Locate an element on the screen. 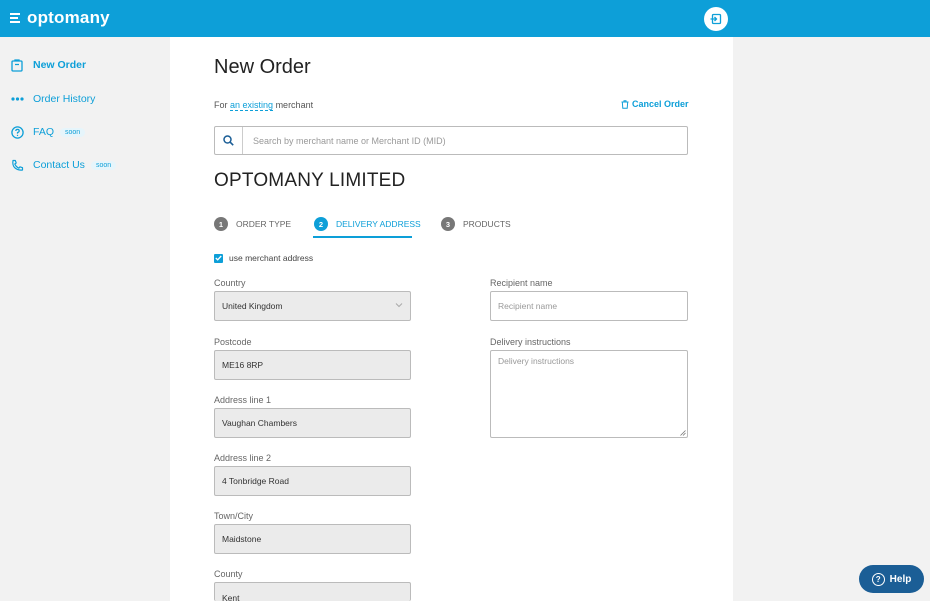  merchant-search is located at coordinates (451, 140).